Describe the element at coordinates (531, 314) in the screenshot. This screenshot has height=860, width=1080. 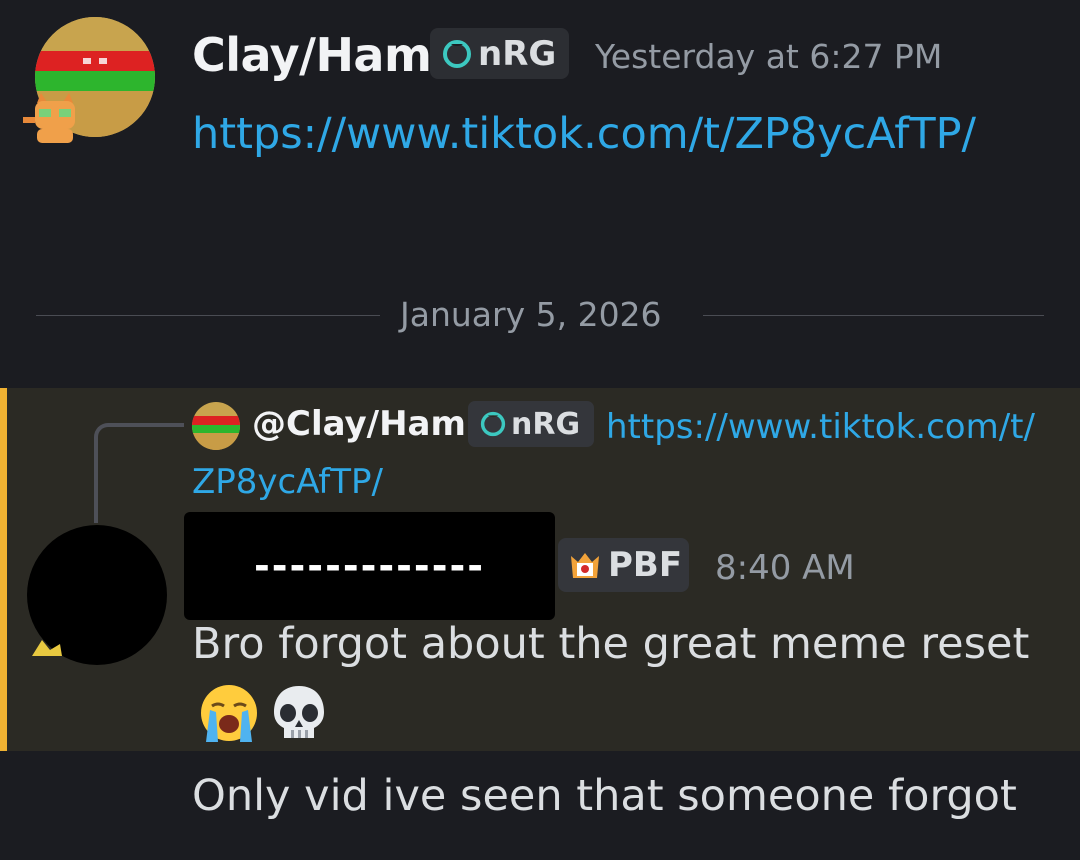
I see `date-divider: January 5, 2026` at that location.